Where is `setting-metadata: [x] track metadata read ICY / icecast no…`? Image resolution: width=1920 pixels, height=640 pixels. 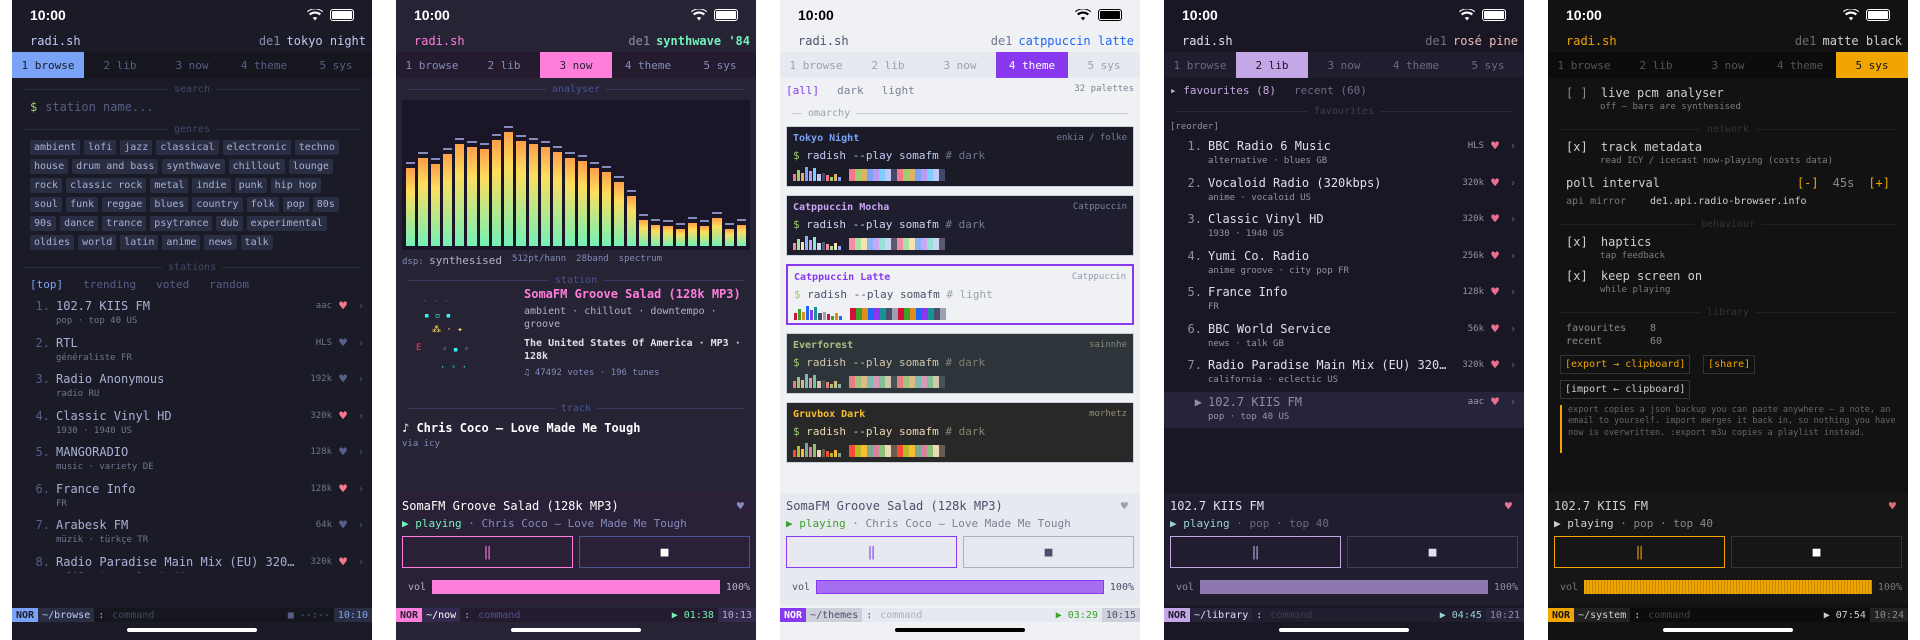 setting-metadata: [x] track metadata read ICY / icecast no… is located at coordinates (1728, 153).